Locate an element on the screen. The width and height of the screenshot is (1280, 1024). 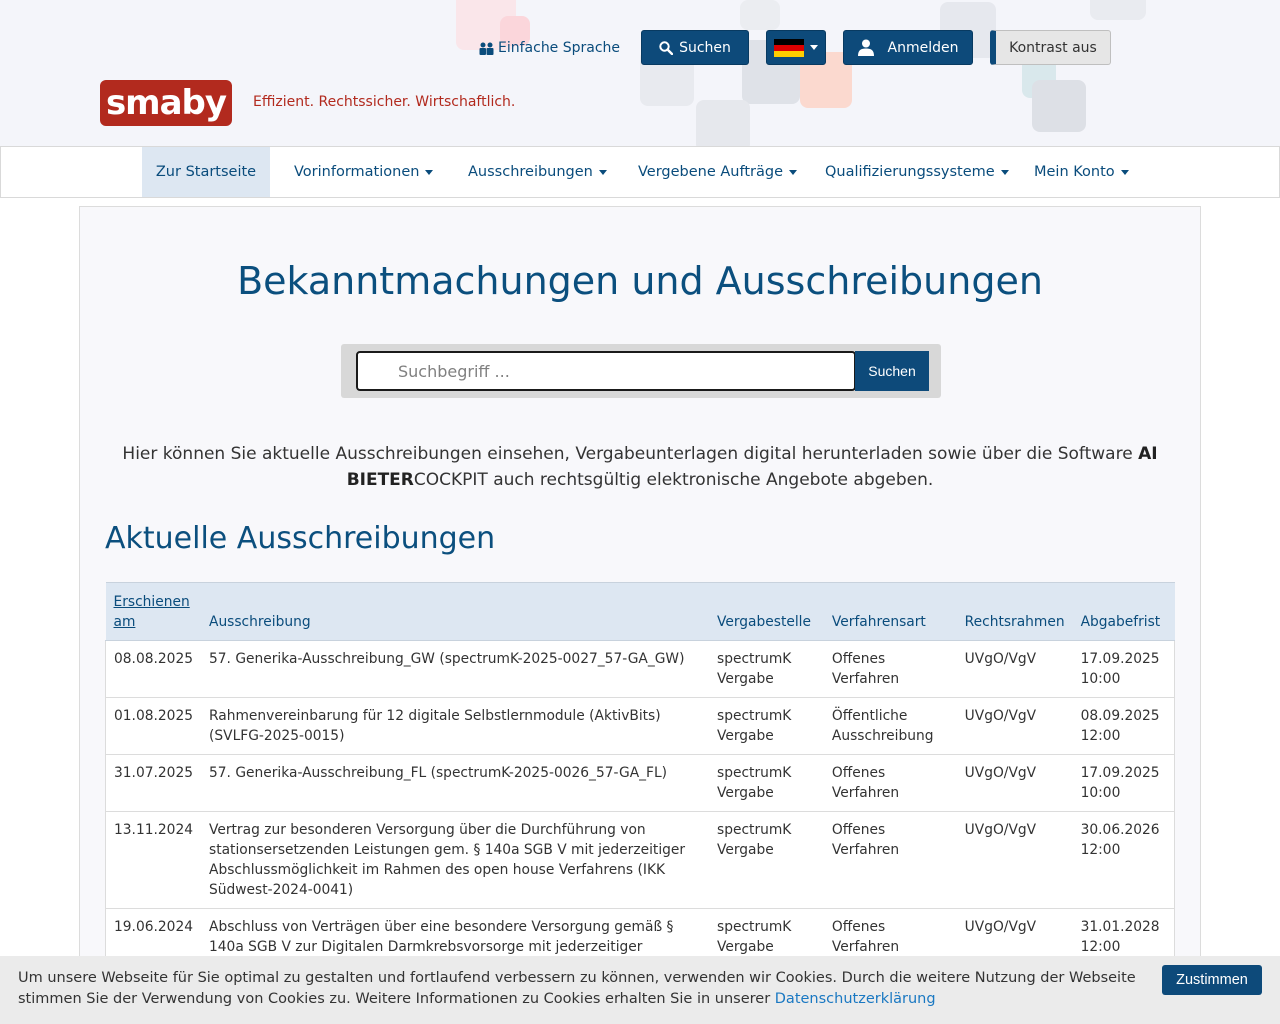
nav-item-label: Mein Konto is located at coordinates (1074, 172).